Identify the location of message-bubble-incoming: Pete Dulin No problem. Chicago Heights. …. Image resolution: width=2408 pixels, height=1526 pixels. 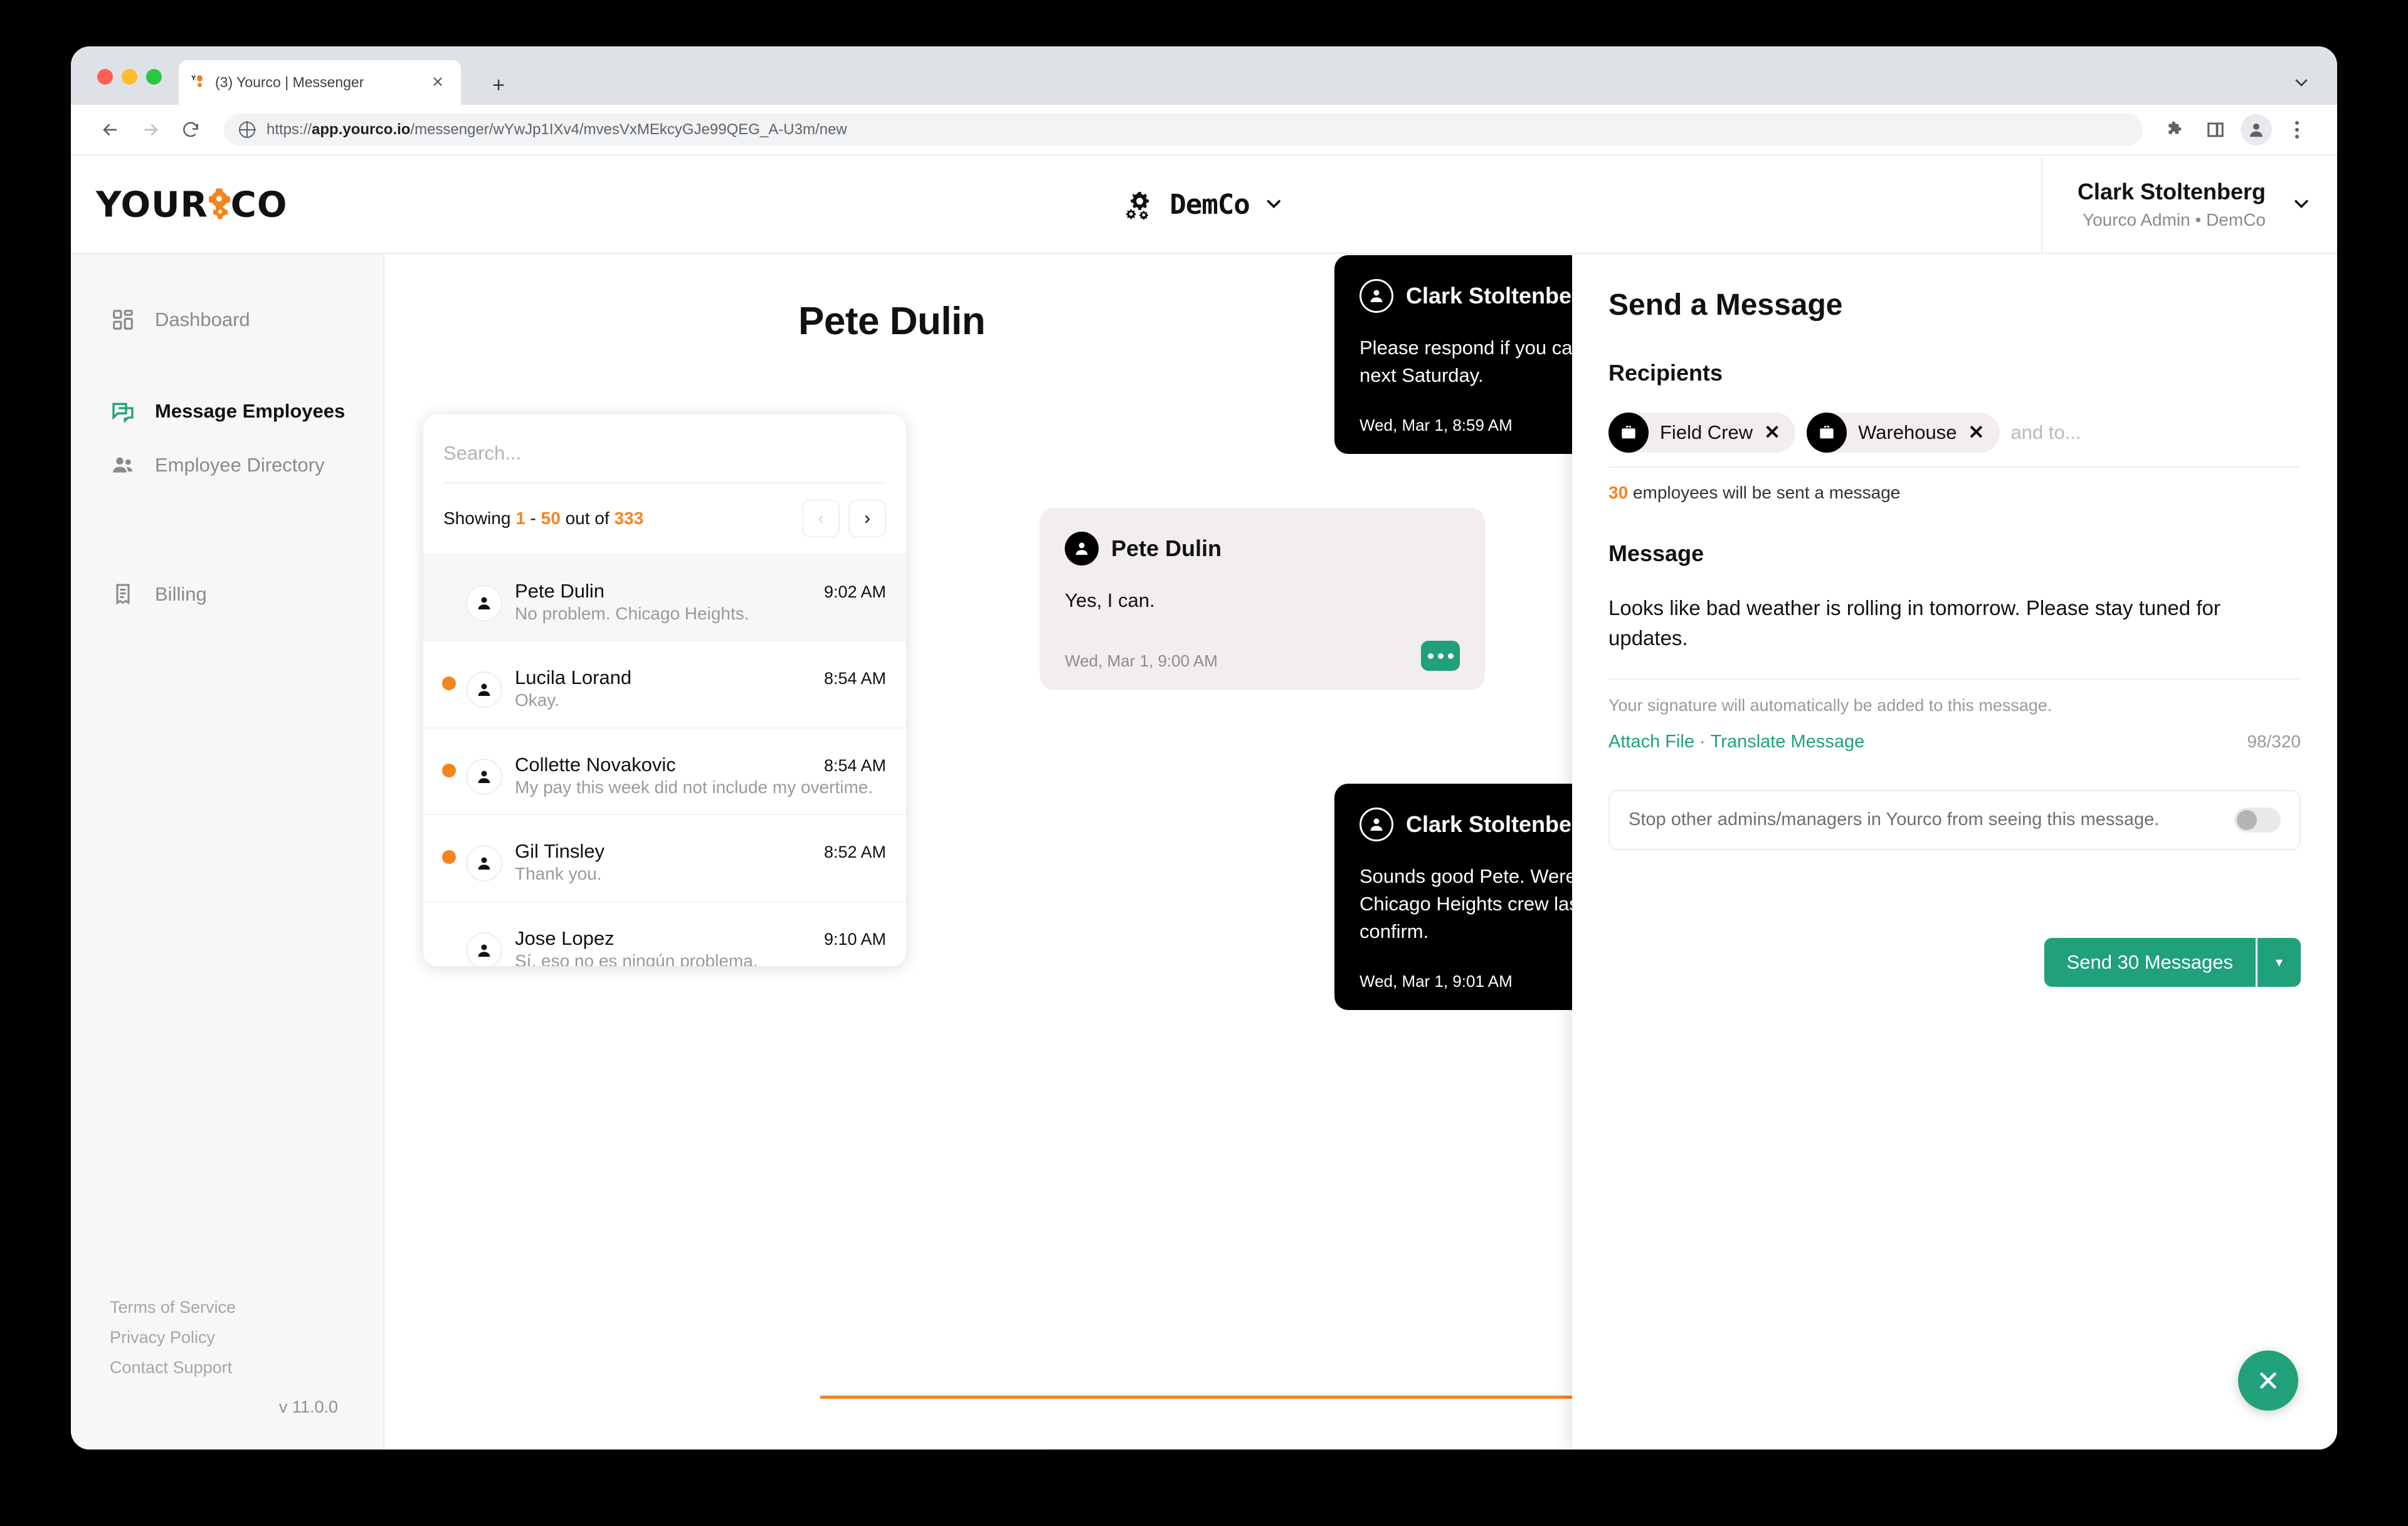
(1262, 1449).